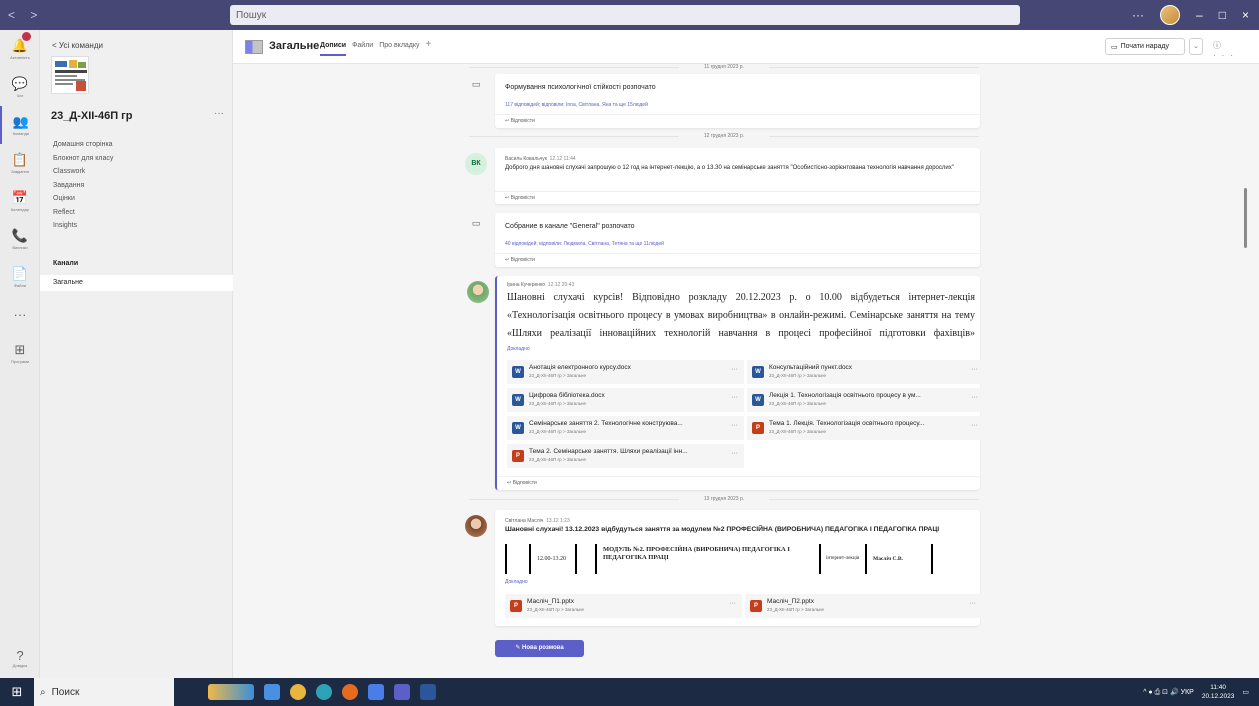  Describe the element at coordinates (272, 692) in the screenshot. I see `file-explorer-icon` at that location.